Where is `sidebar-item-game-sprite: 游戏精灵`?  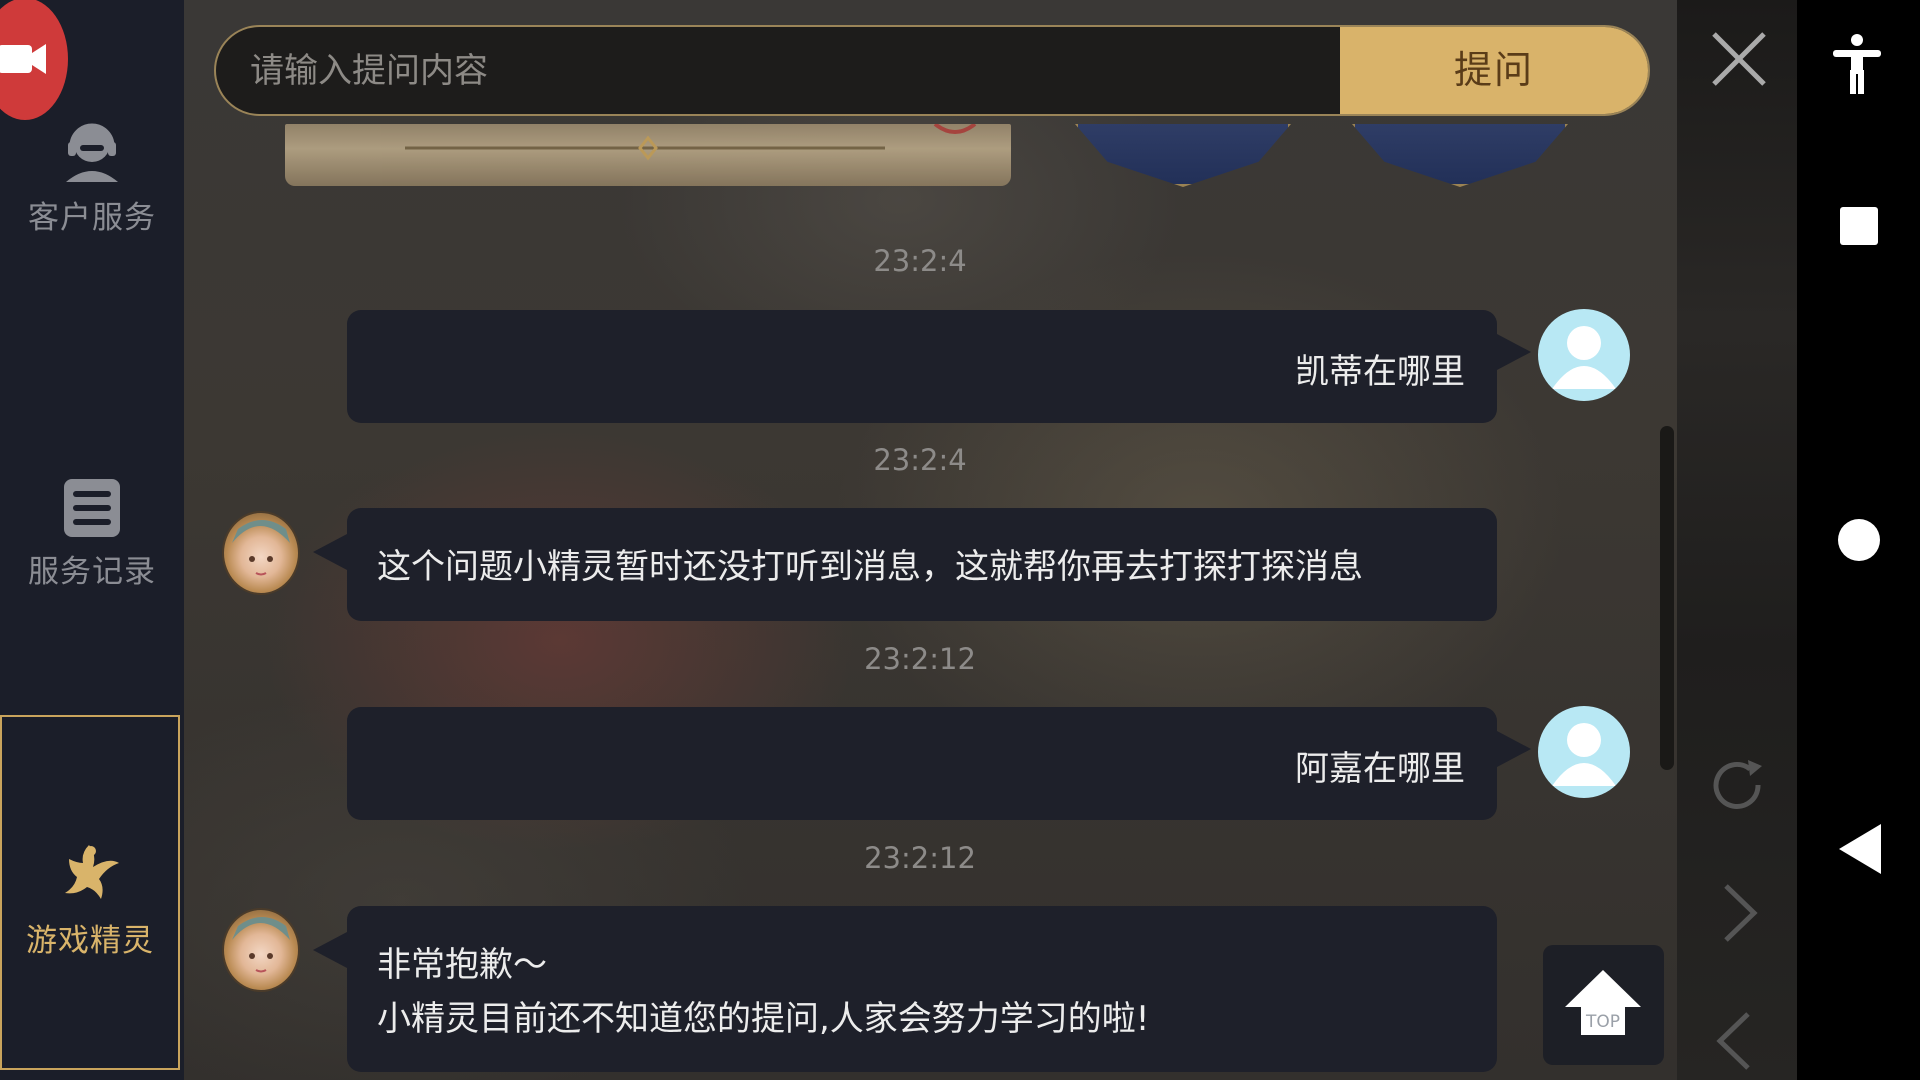 sidebar-item-game-sprite: 游戏精灵 is located at coordinates (90, 892).